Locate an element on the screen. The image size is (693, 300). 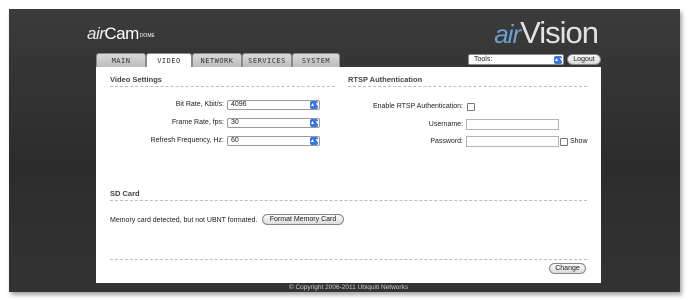
airvision-logo: airVision is located at coordinates (546, 32).